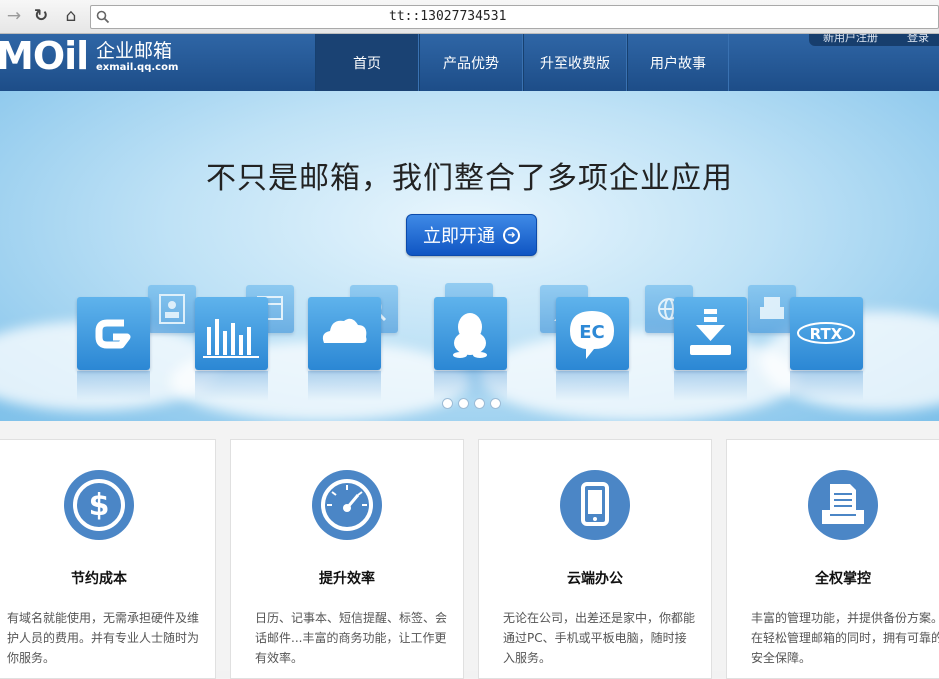  Describe the element at coordinates (14, 16) in the screenshot. I see `back-arrow-icon: →` at that location.